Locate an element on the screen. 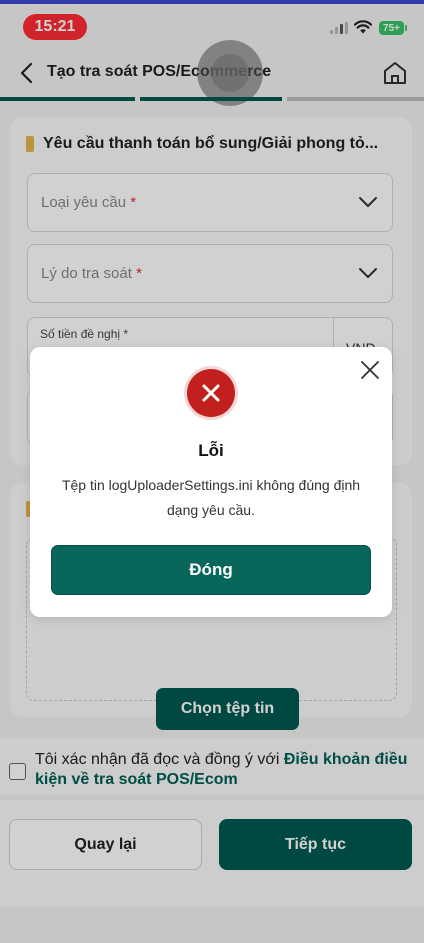 The width and height of the screenshot is (424, 943). close-button: Đóng is located at coordinates (211, 570).